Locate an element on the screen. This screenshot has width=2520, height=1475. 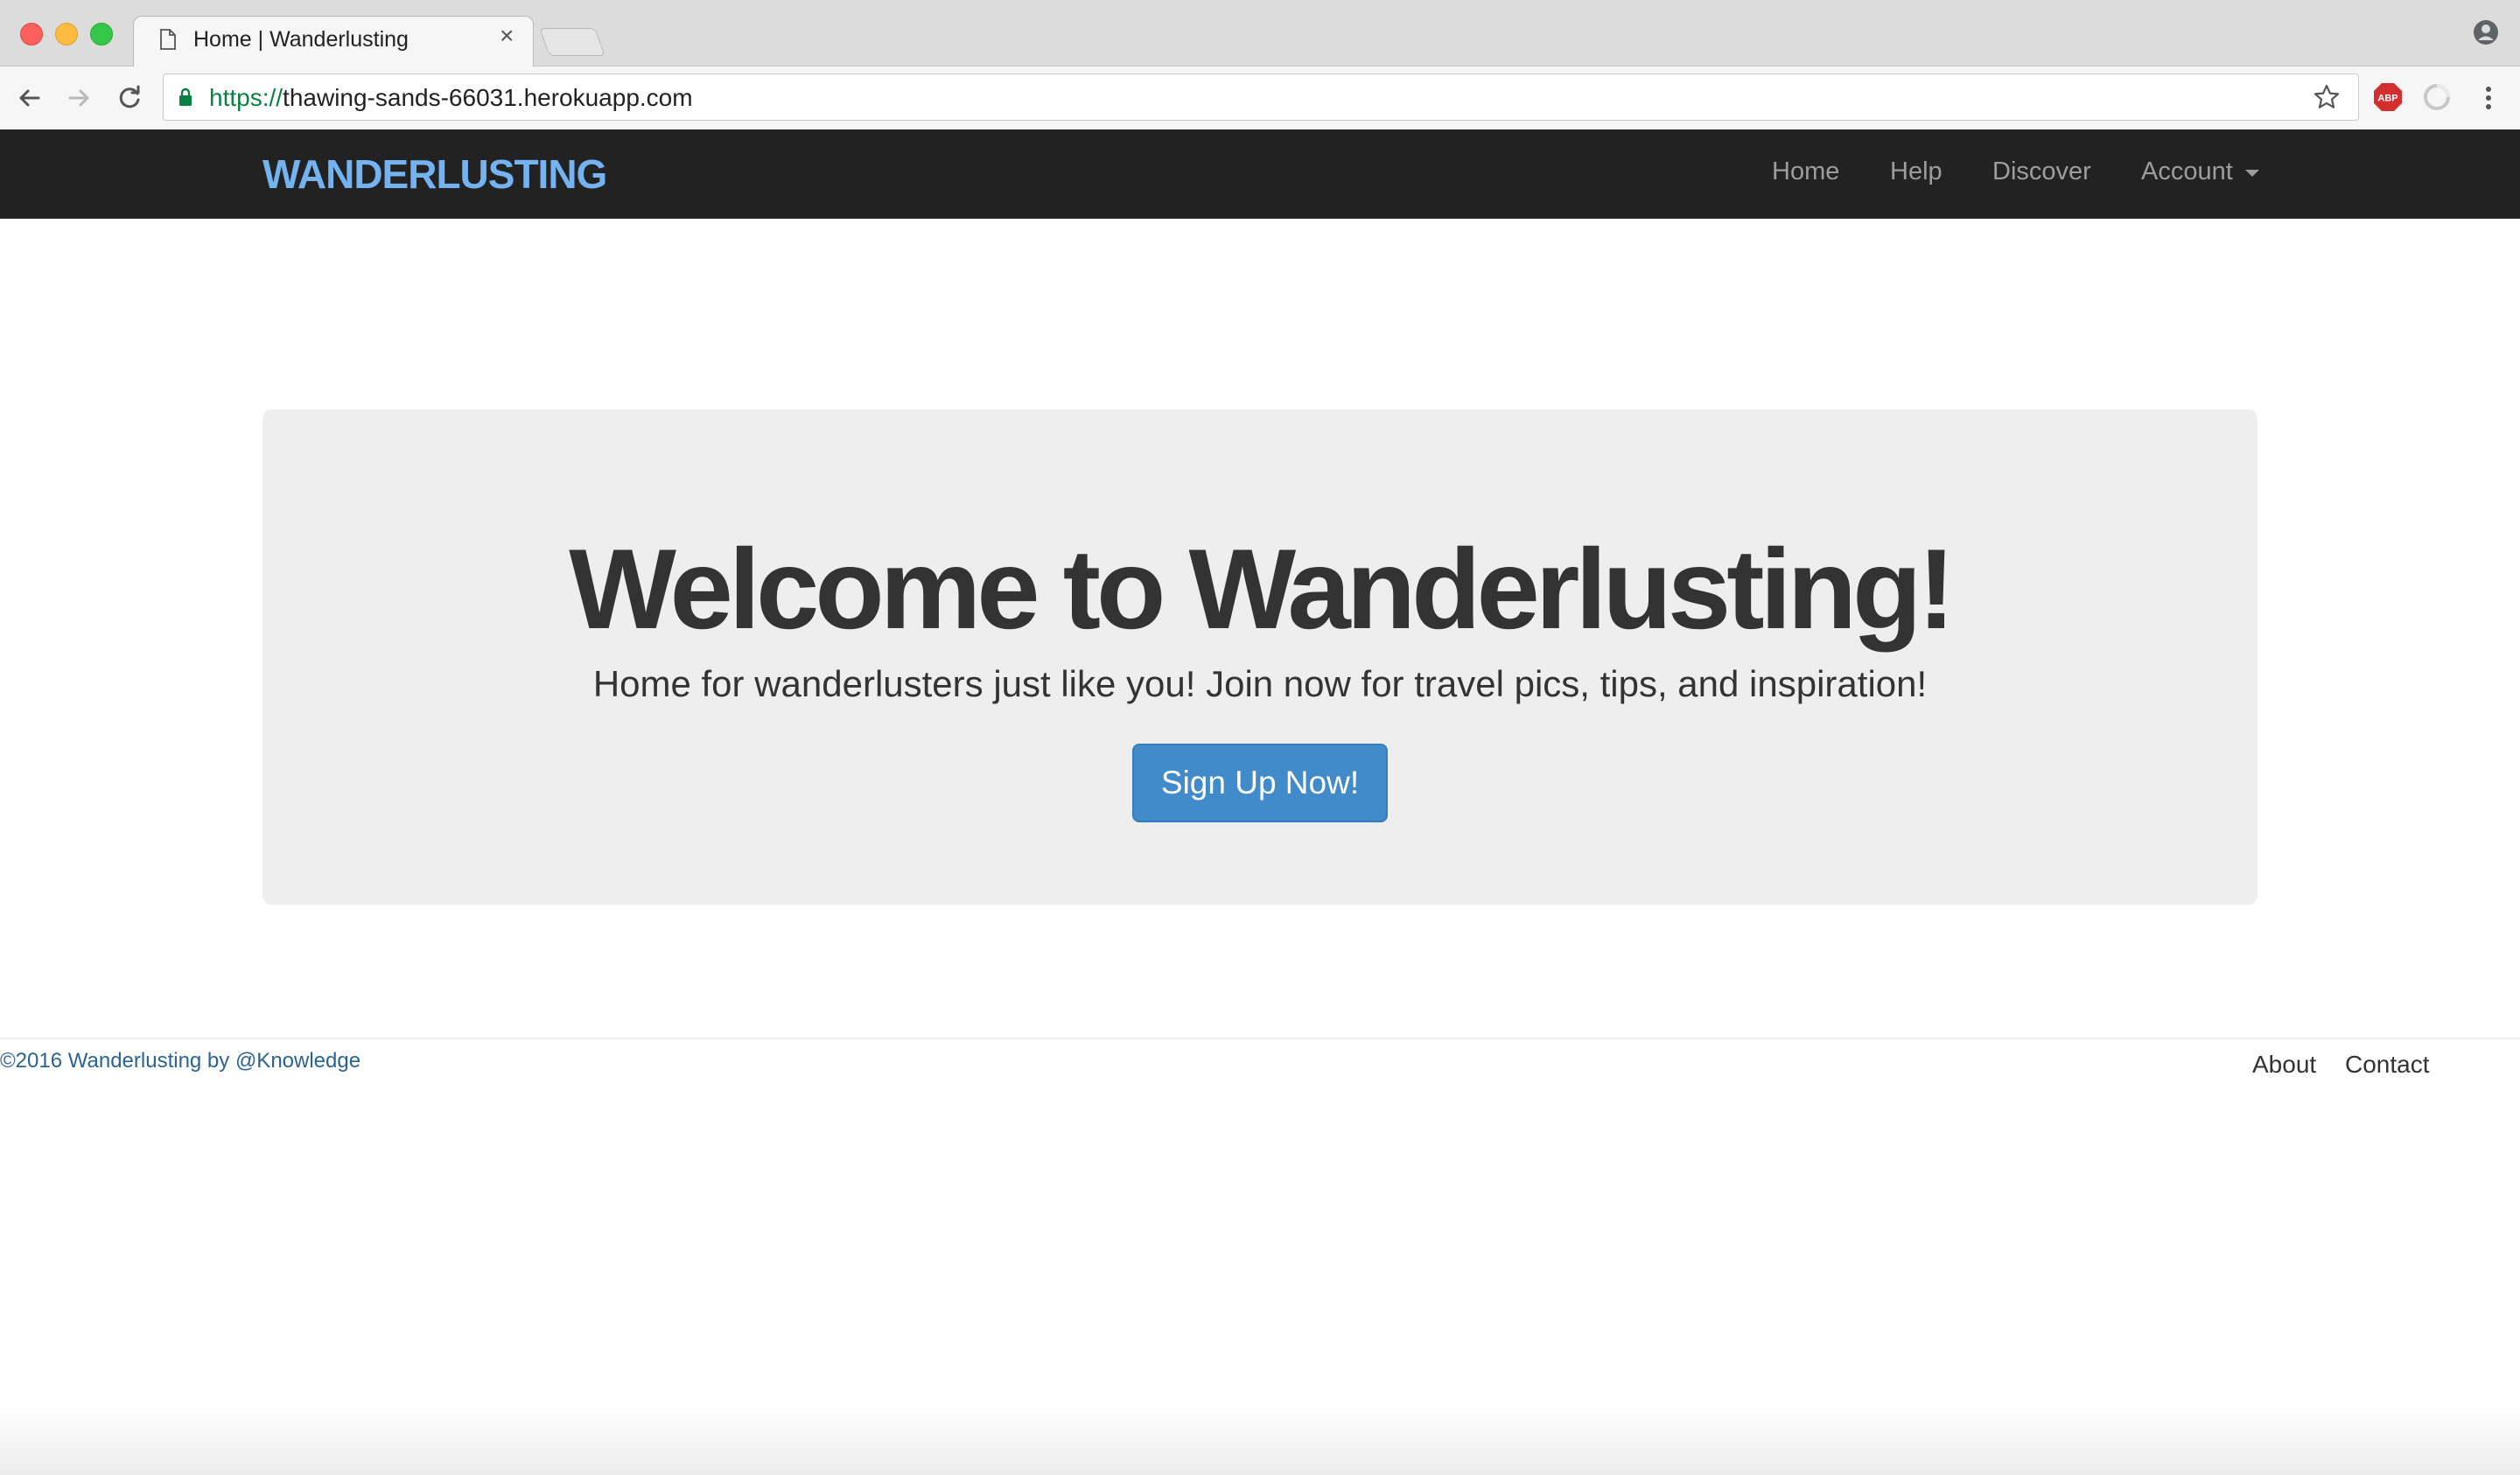
browser-tab: Home | Wanderlusting × is located at coordinates (333, 41).